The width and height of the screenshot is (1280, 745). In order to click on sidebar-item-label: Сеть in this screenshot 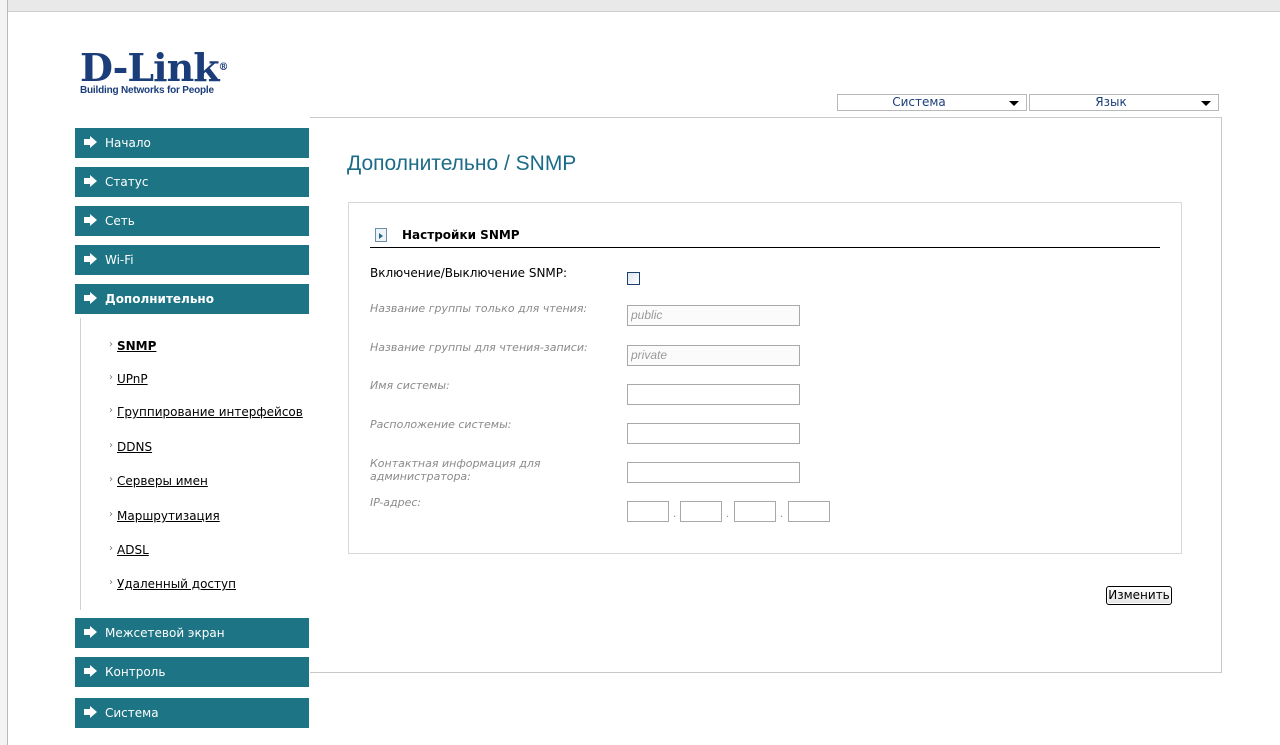, I will do `click(120, 221)`.